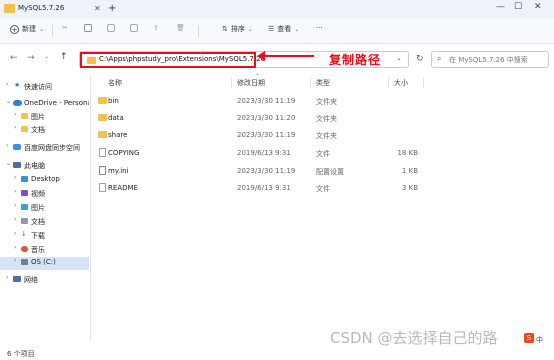  Describe the element at coordinates (409, 171) in the screenshot. I see `file-size: 1 KB` at that location.